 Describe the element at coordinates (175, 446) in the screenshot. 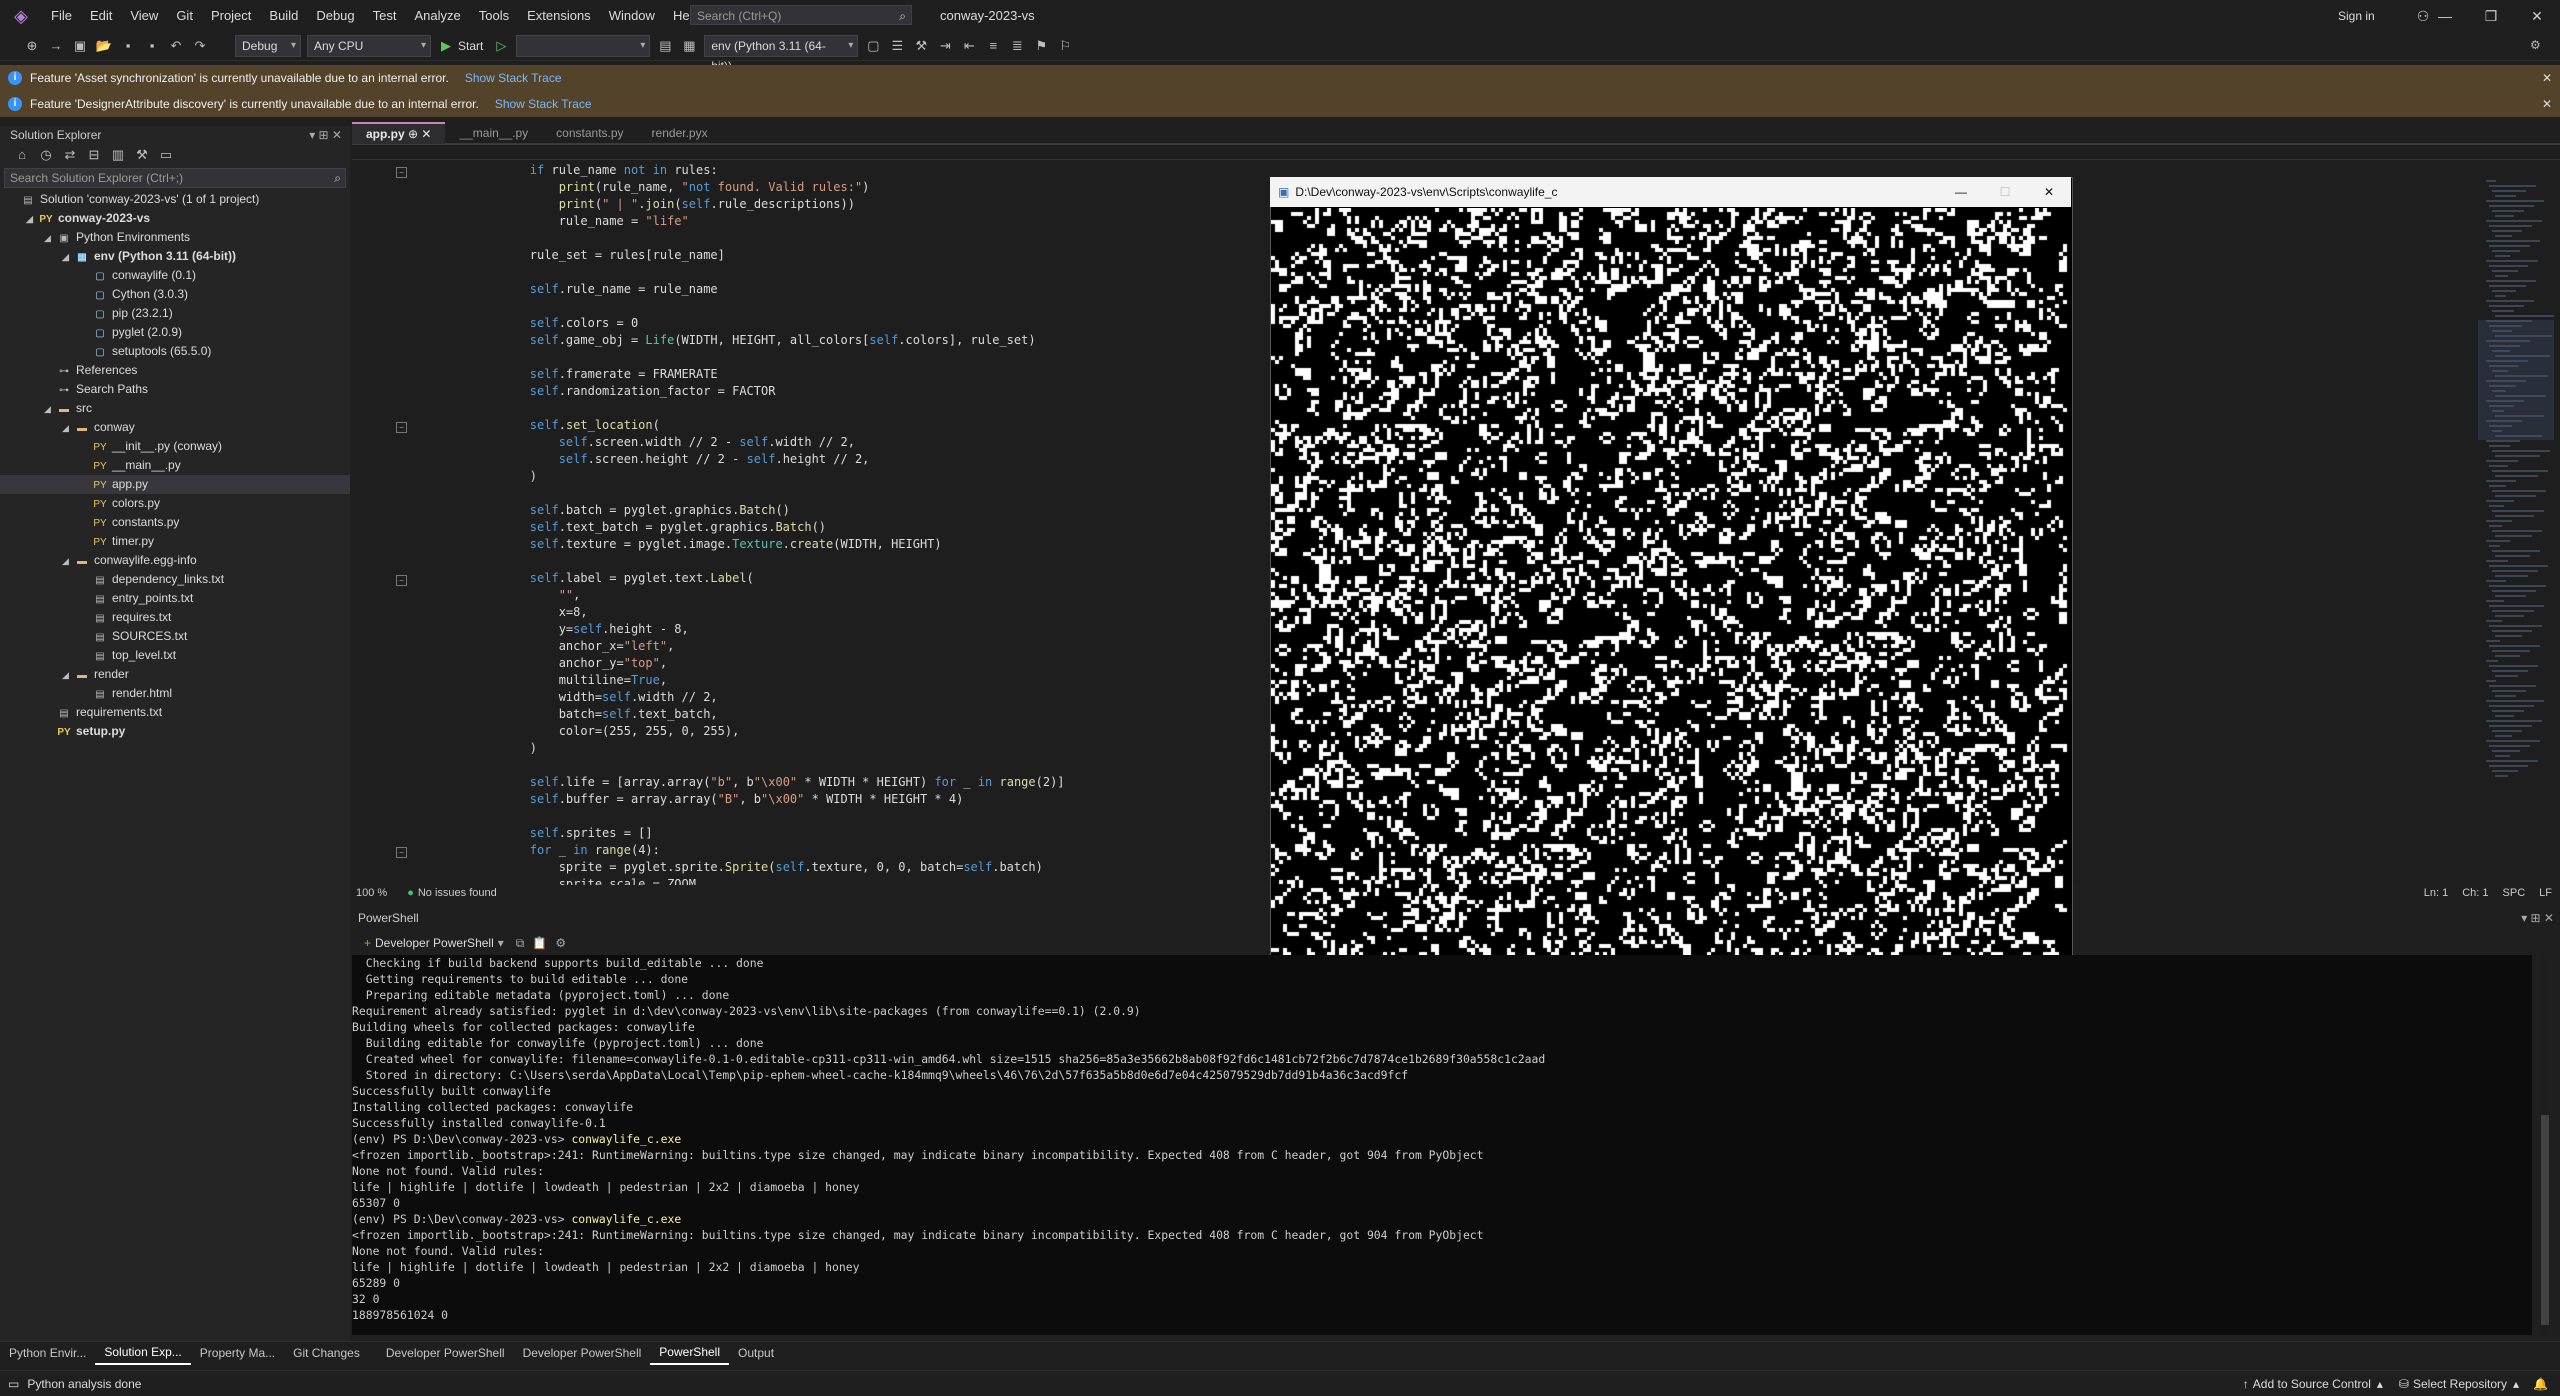

I see `tree-item: PY __init__.py (conway)` at that location.